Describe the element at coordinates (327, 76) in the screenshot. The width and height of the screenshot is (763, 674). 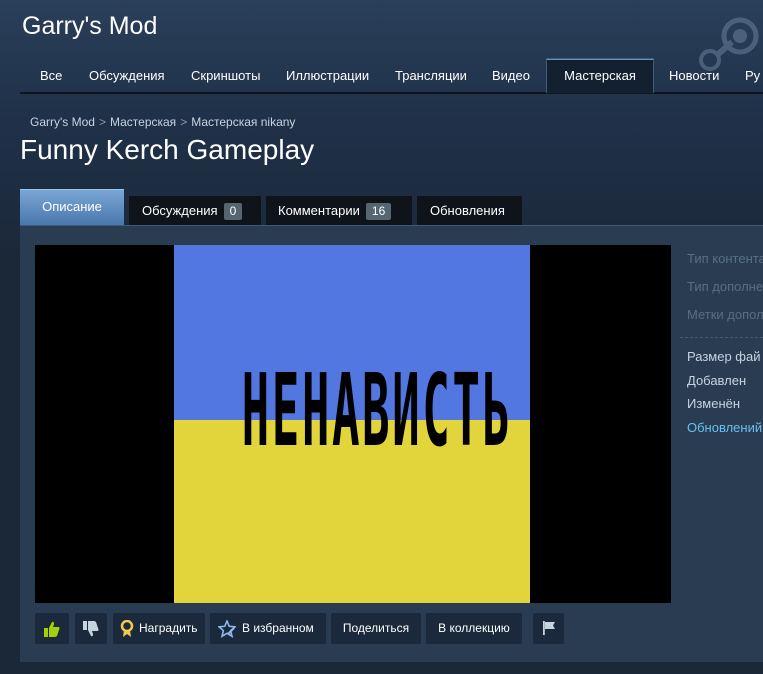
I see `tab-artwork: Иллюстрации` at that location.